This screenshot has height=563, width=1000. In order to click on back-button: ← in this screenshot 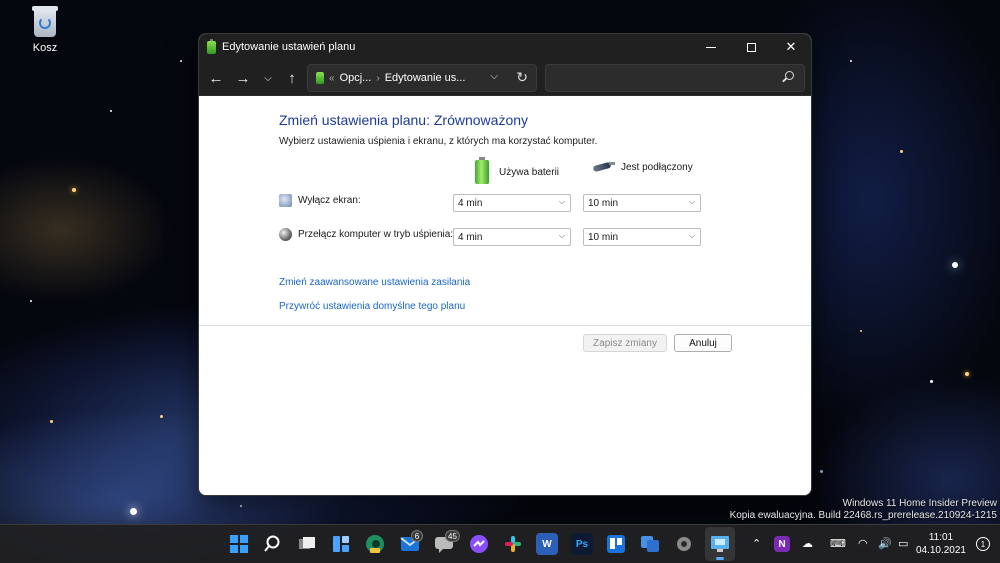, I will do `click(216, 78)`.